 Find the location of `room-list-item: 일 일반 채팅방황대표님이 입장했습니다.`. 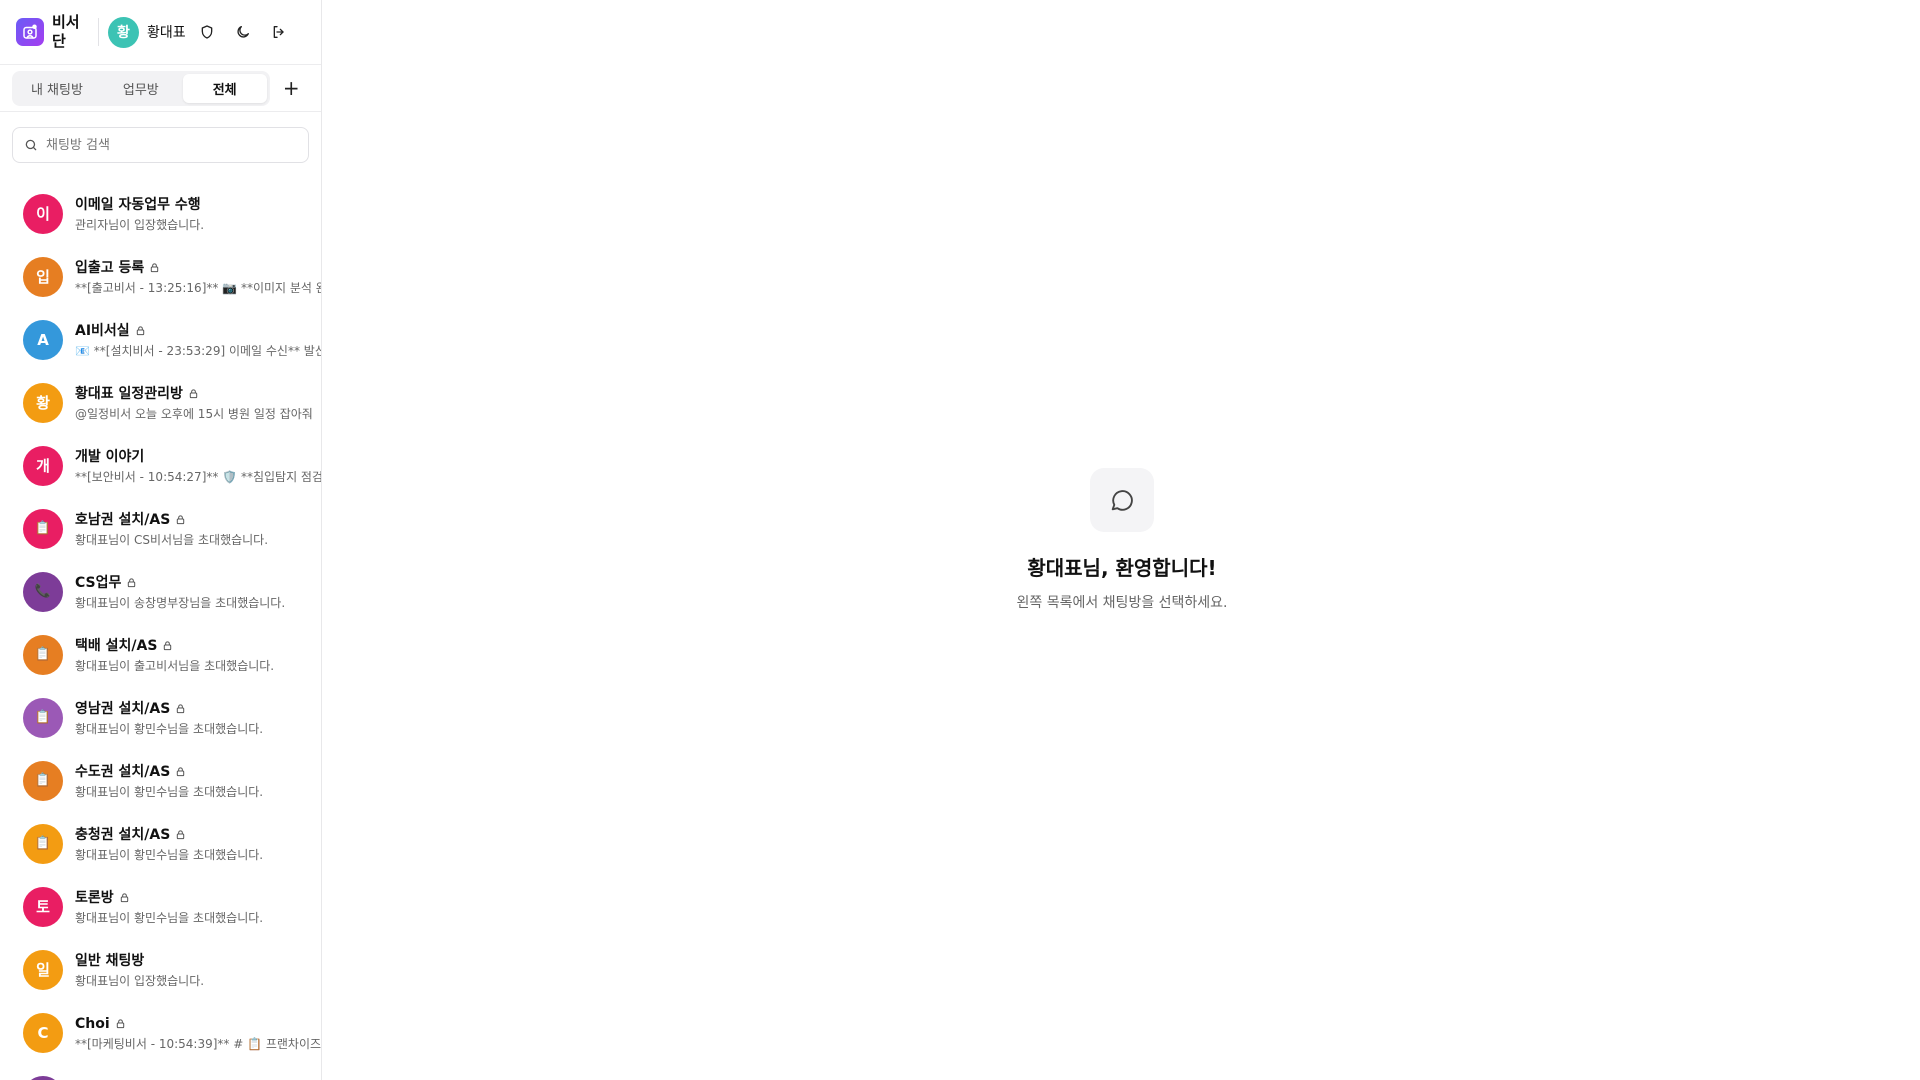

room-list-item: 일 일반 채팅방황대표님이 입장했습니다. is located at coordinates (160, 969).